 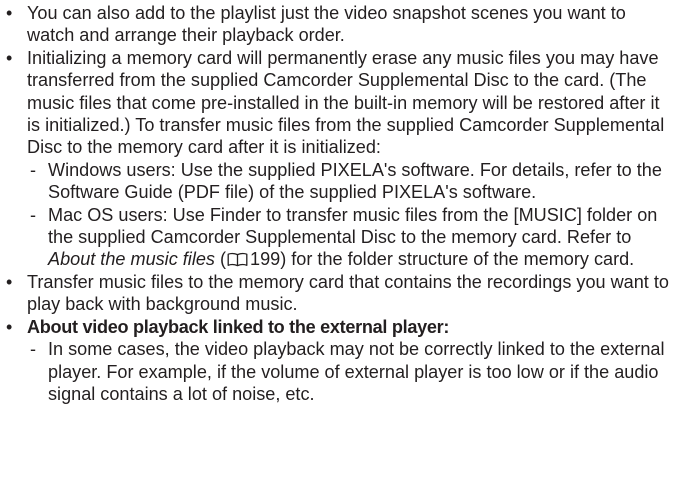 I want to click on page-reference: 199, so click(x=265, y=259).